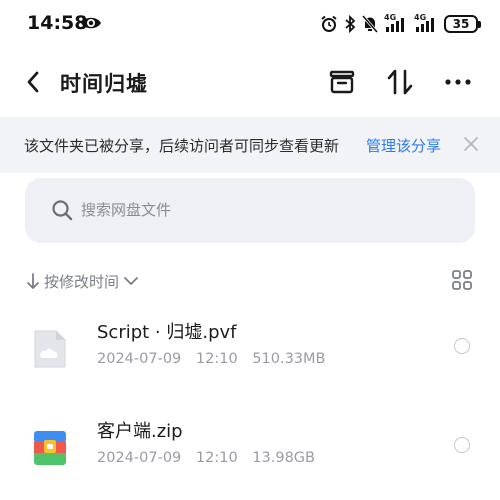 The height and width of the screenshot is (500, 500). I want to click on battery-indicator: 35, so click(462, 24).